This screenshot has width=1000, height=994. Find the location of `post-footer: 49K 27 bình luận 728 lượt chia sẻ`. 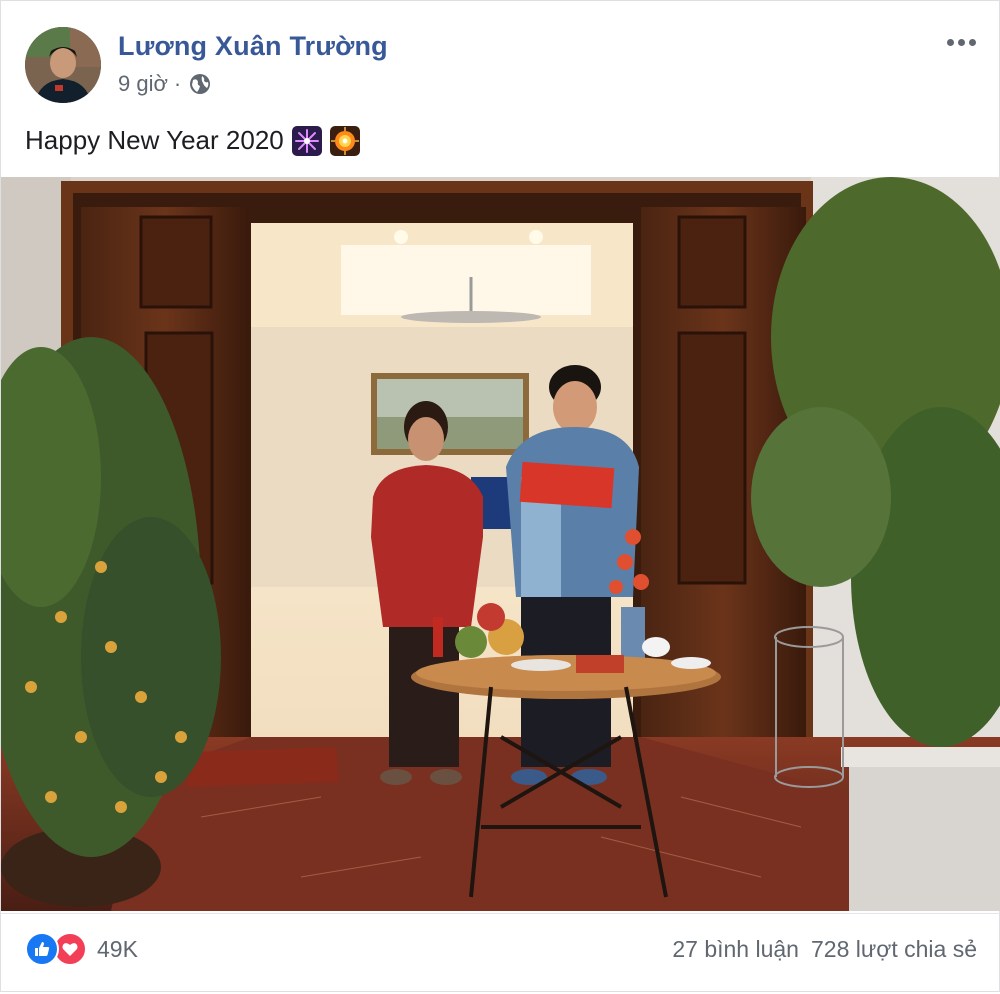

post-footer: 49K 27 bình luận 728 lượt chia sẻ is located at coordinates (500, 953).